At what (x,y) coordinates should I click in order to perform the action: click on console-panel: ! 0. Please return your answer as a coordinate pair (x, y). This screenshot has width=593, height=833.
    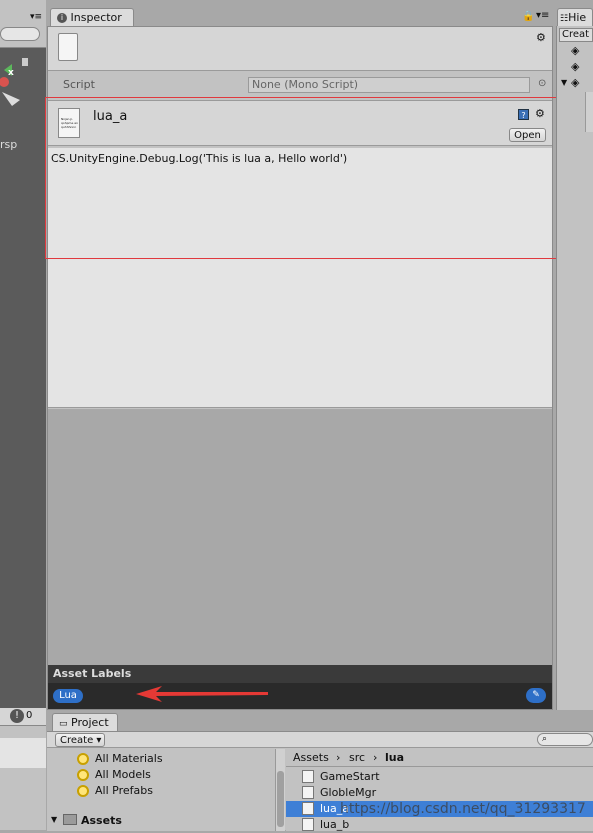
    Looking at the image, I should click on (23, 769).